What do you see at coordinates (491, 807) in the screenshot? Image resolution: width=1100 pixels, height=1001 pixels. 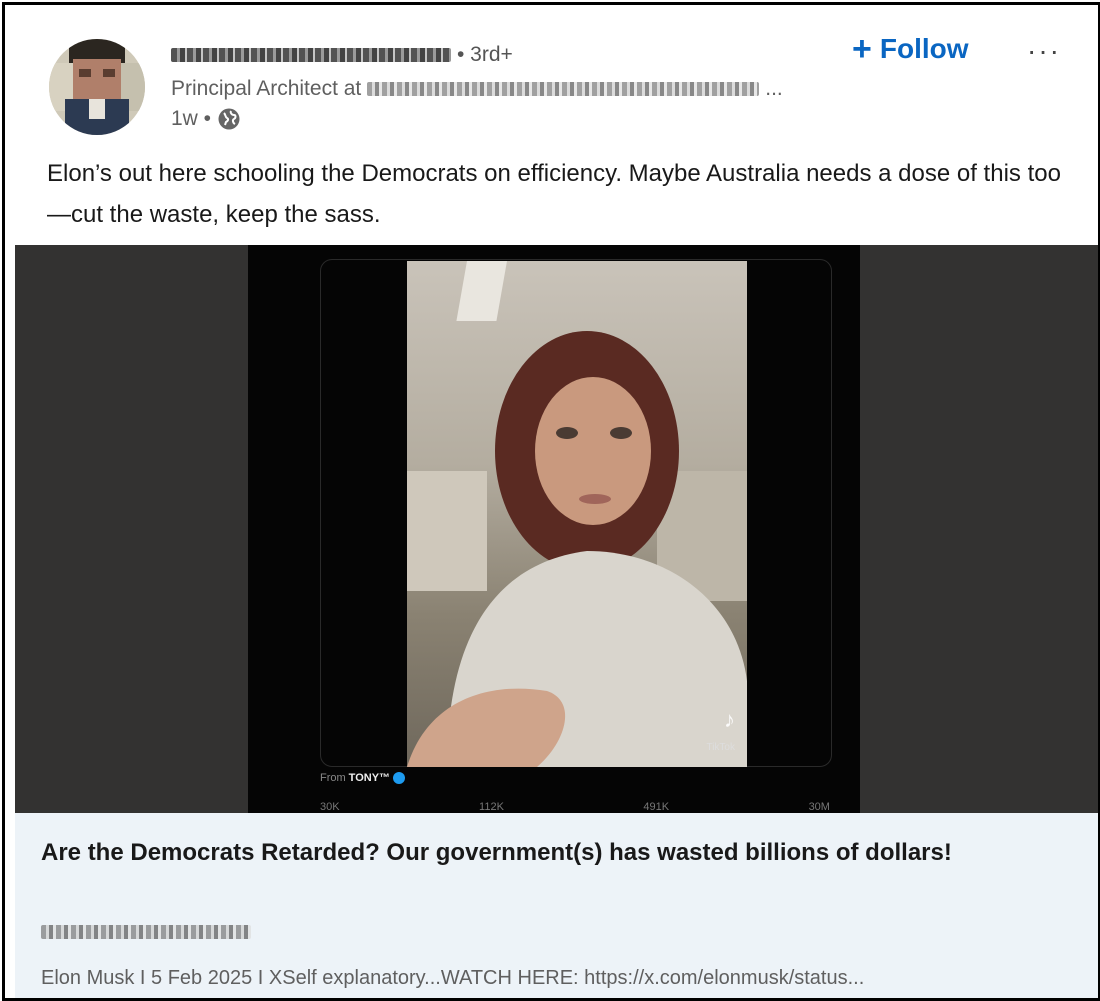 I see `repost-count: 112K` at bounding box center [491, 807].